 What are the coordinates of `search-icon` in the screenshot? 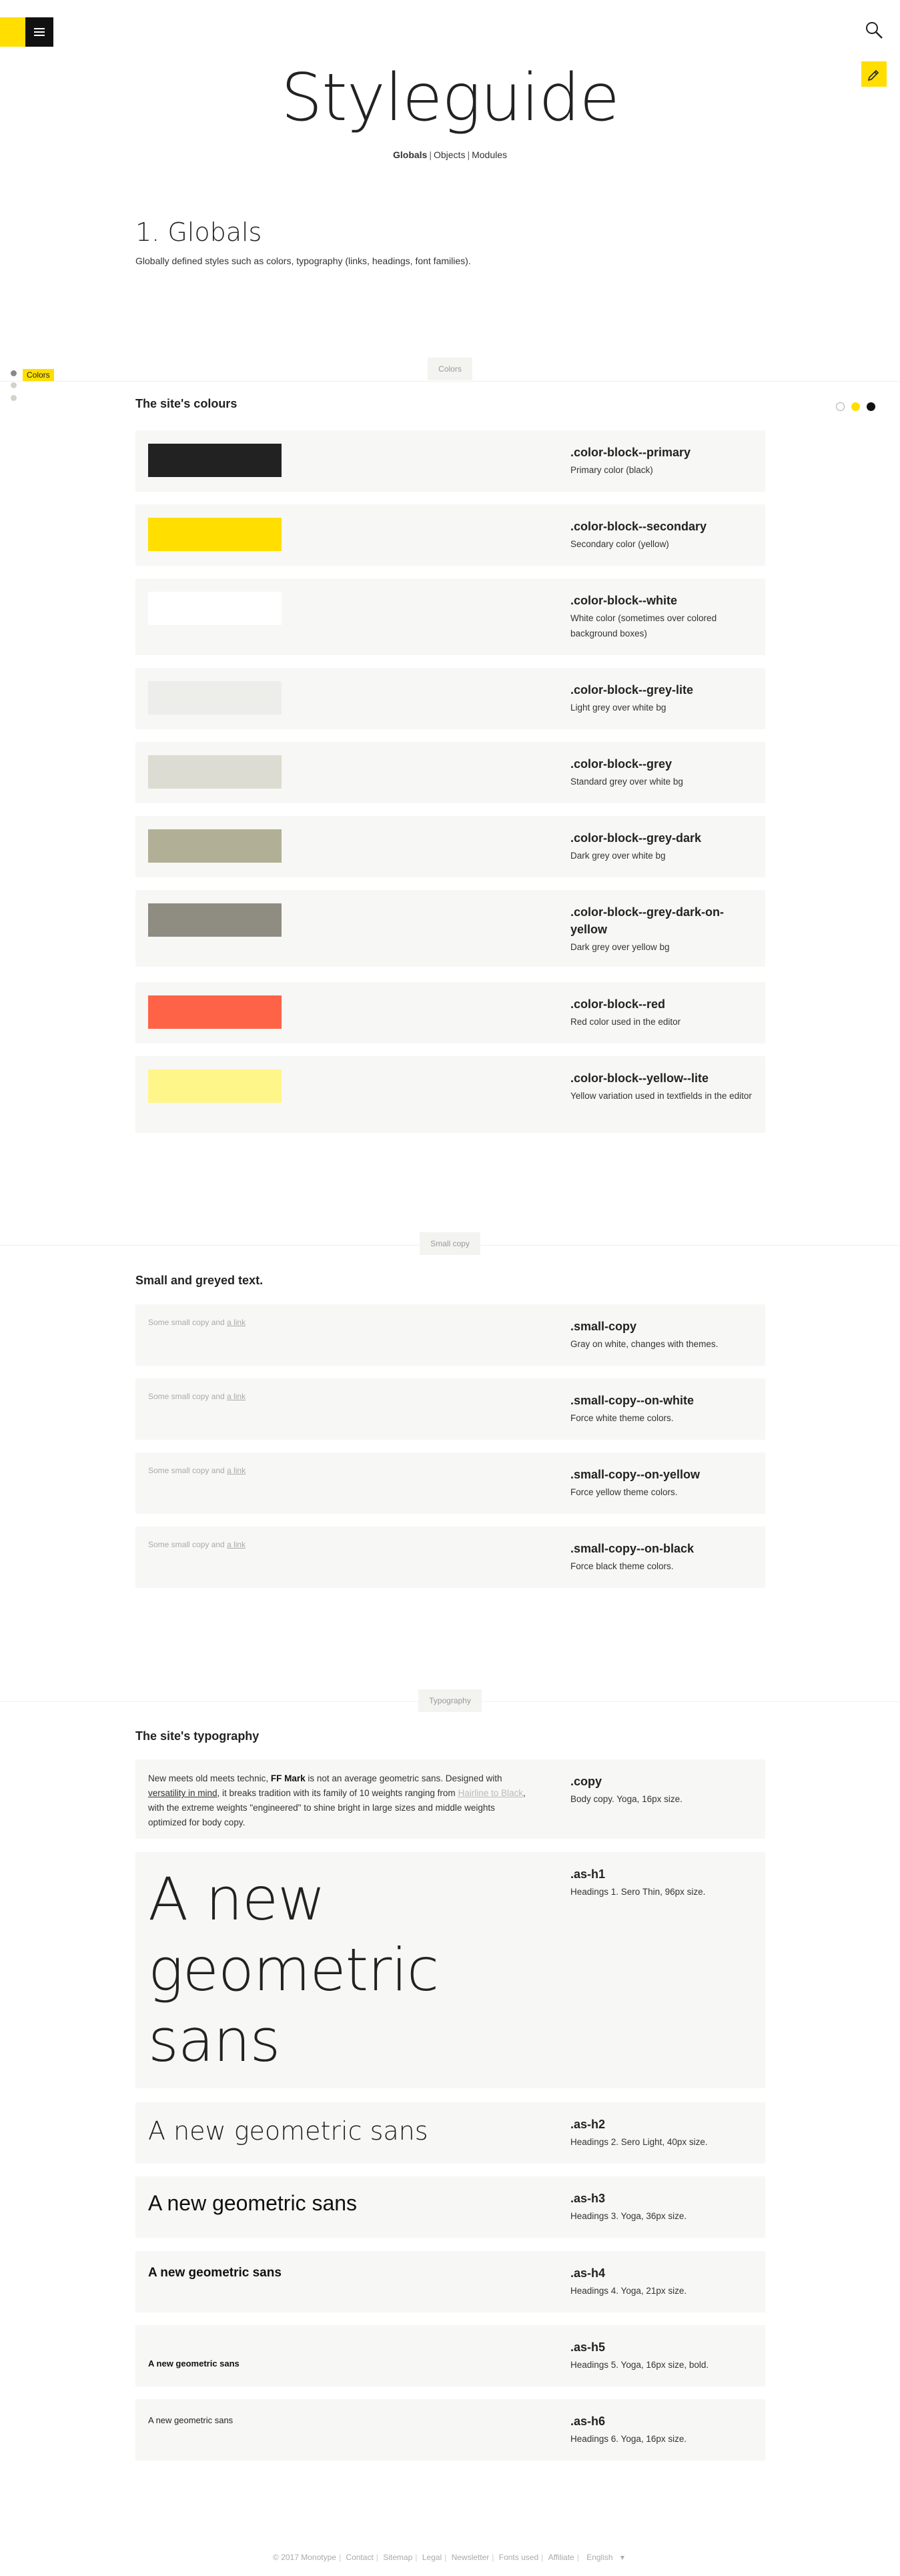 It's located at (875, 30).